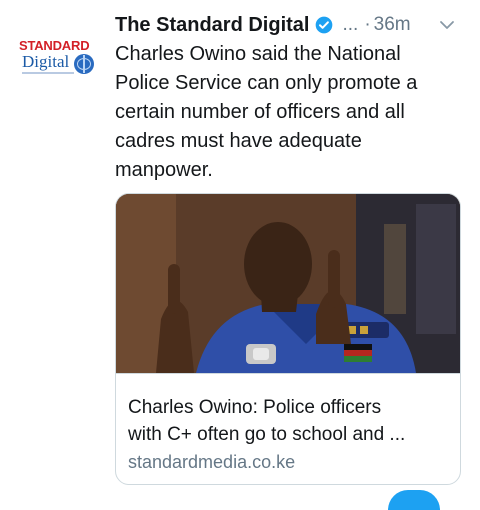  What do you see at coordinates (258, 54) in the screenshot?
I see `tweet-text-line: Charles Owino said the National` at bounding box center [258, 54].